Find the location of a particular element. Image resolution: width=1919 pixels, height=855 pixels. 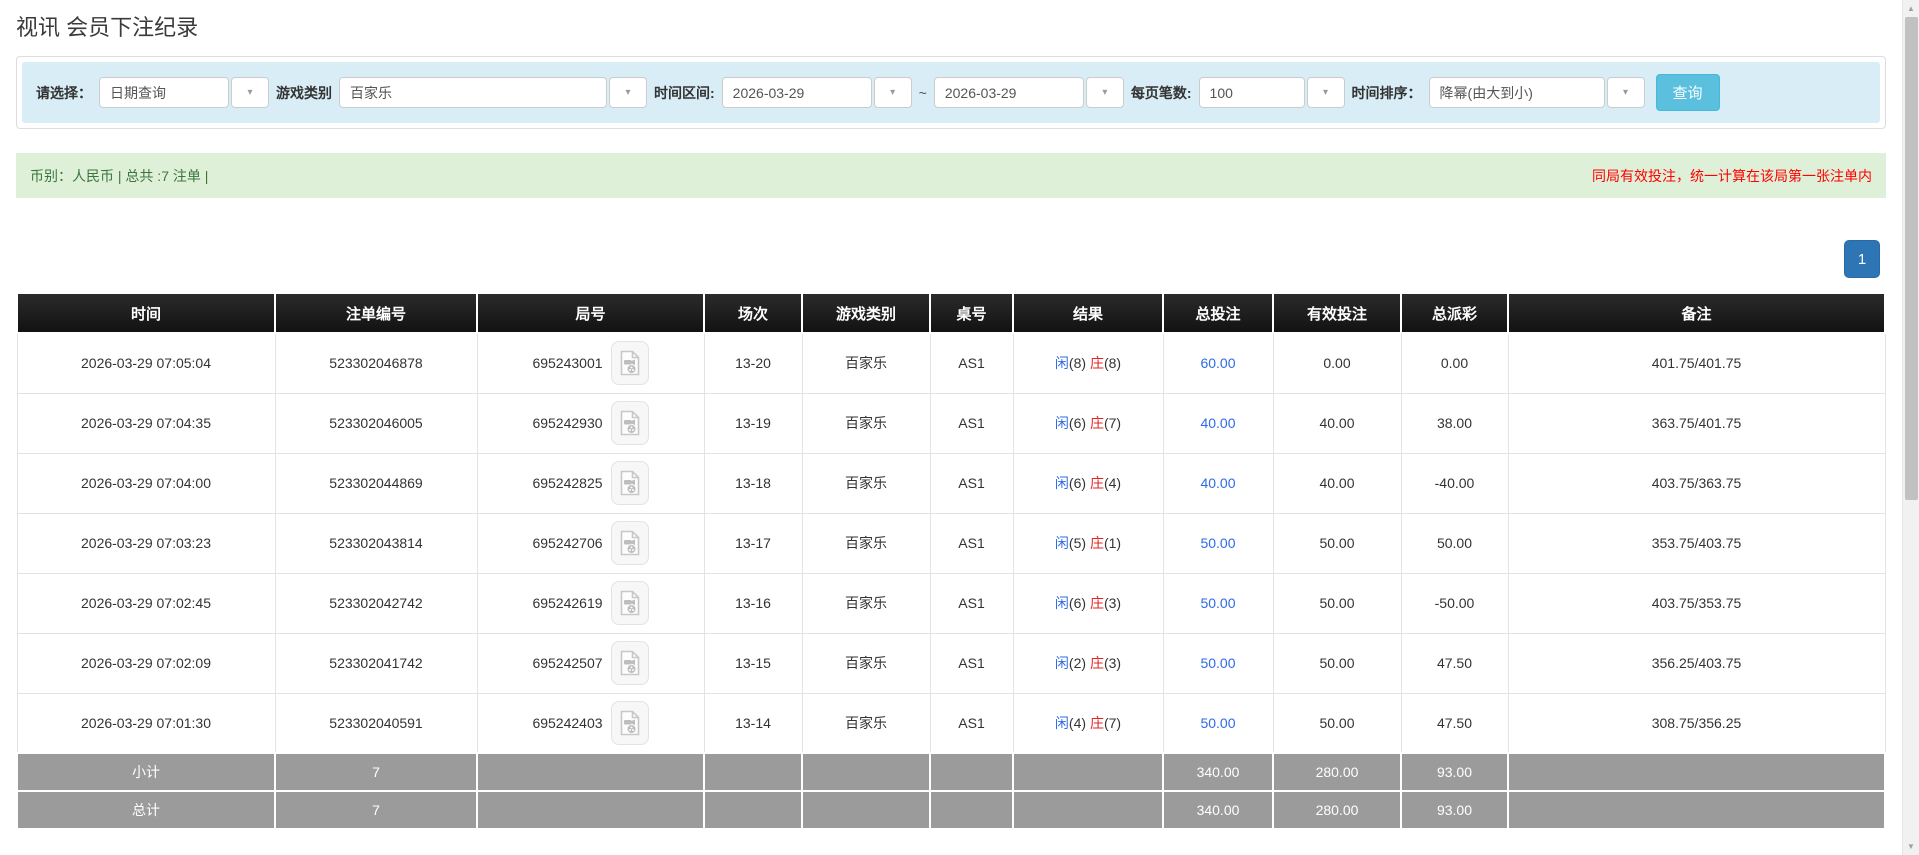

round-id-text: 695242619 is located at coordinates (567, 603).